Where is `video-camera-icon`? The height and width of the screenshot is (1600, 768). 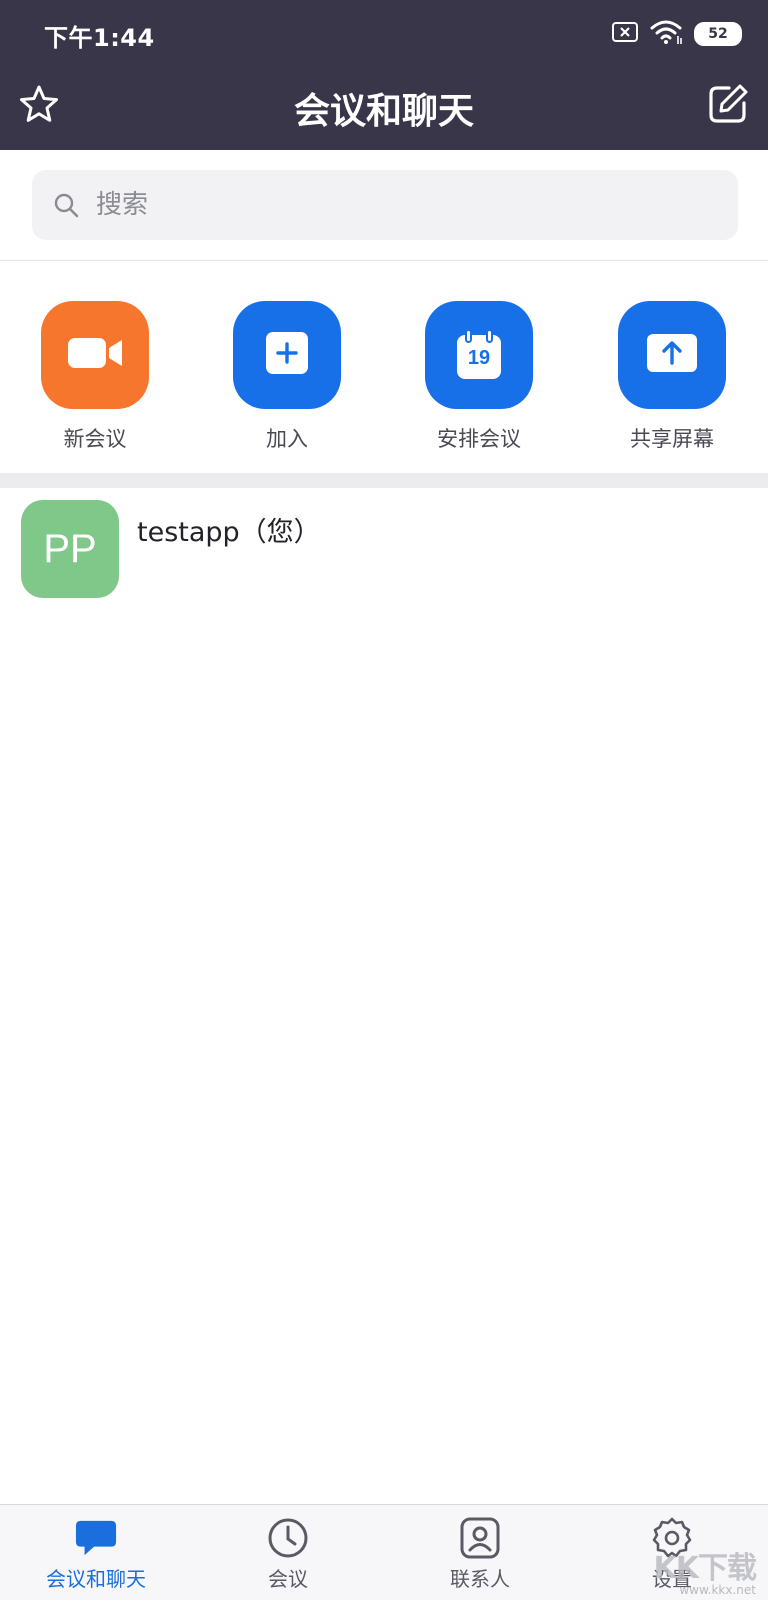
video-camera-icon is located at coordinates (95, 355).